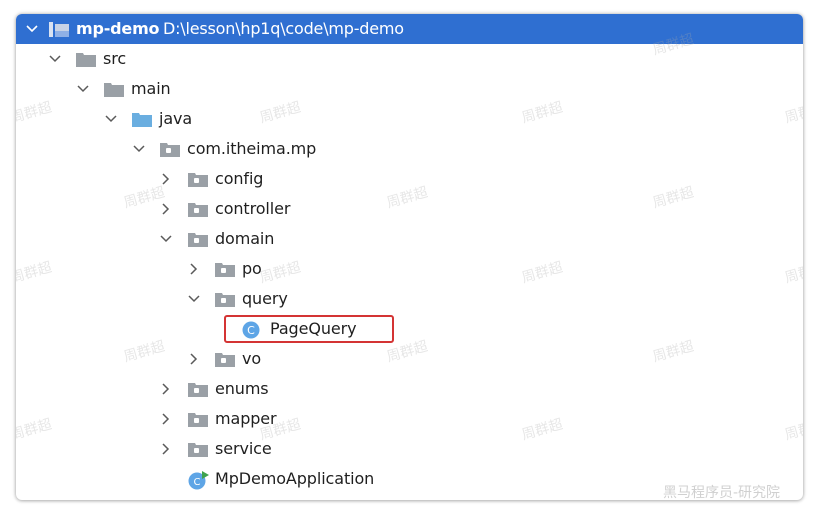  I want to click on tree-item-label: com.itheima.mp, so click(252, 148).